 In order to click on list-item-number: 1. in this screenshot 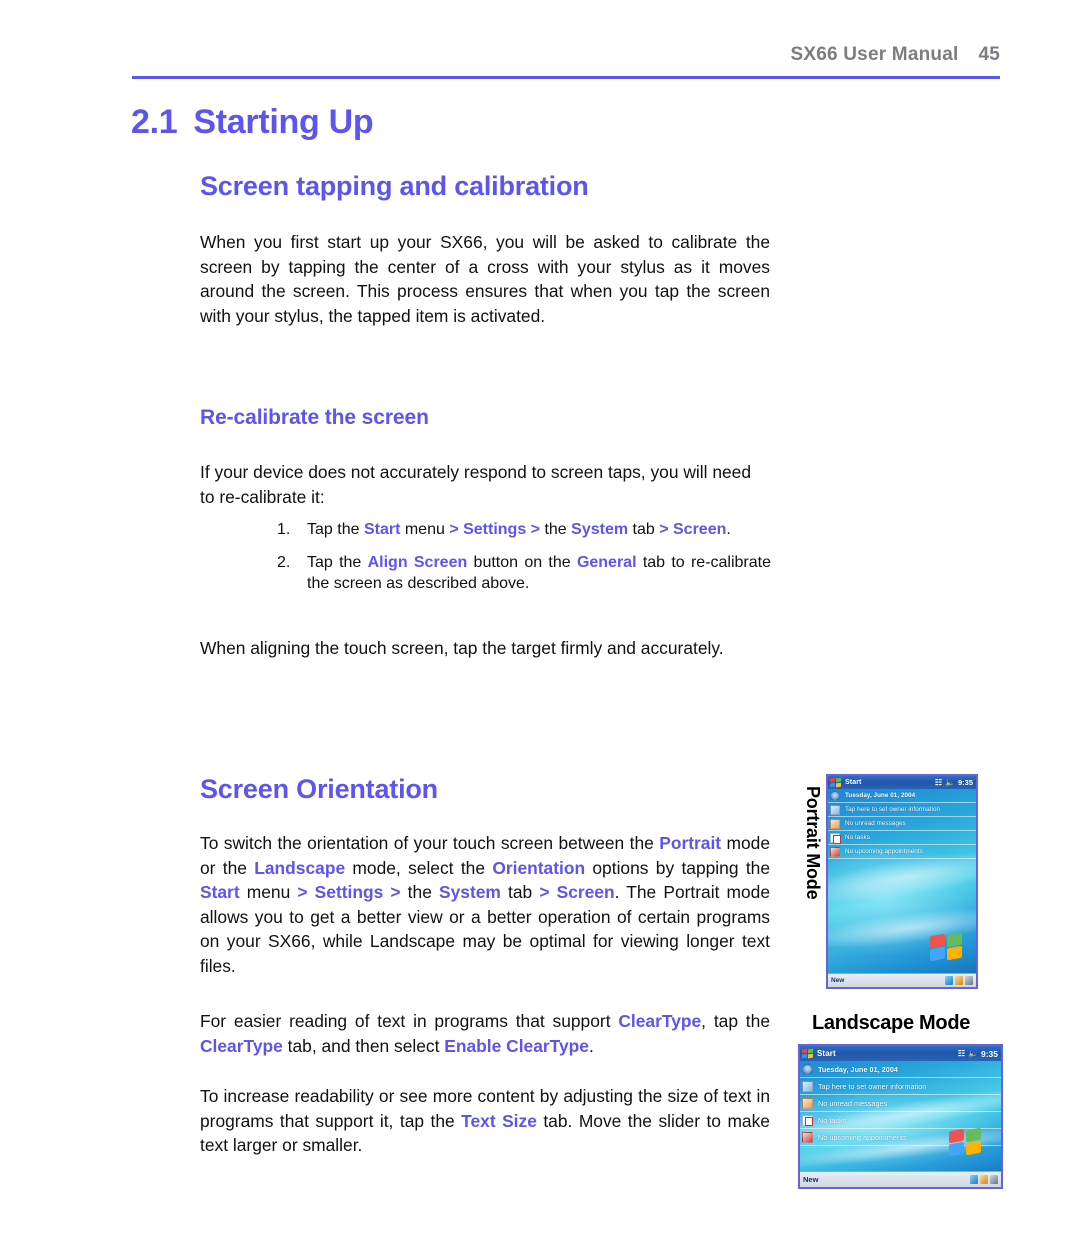, I will do `click(284, 529)`.